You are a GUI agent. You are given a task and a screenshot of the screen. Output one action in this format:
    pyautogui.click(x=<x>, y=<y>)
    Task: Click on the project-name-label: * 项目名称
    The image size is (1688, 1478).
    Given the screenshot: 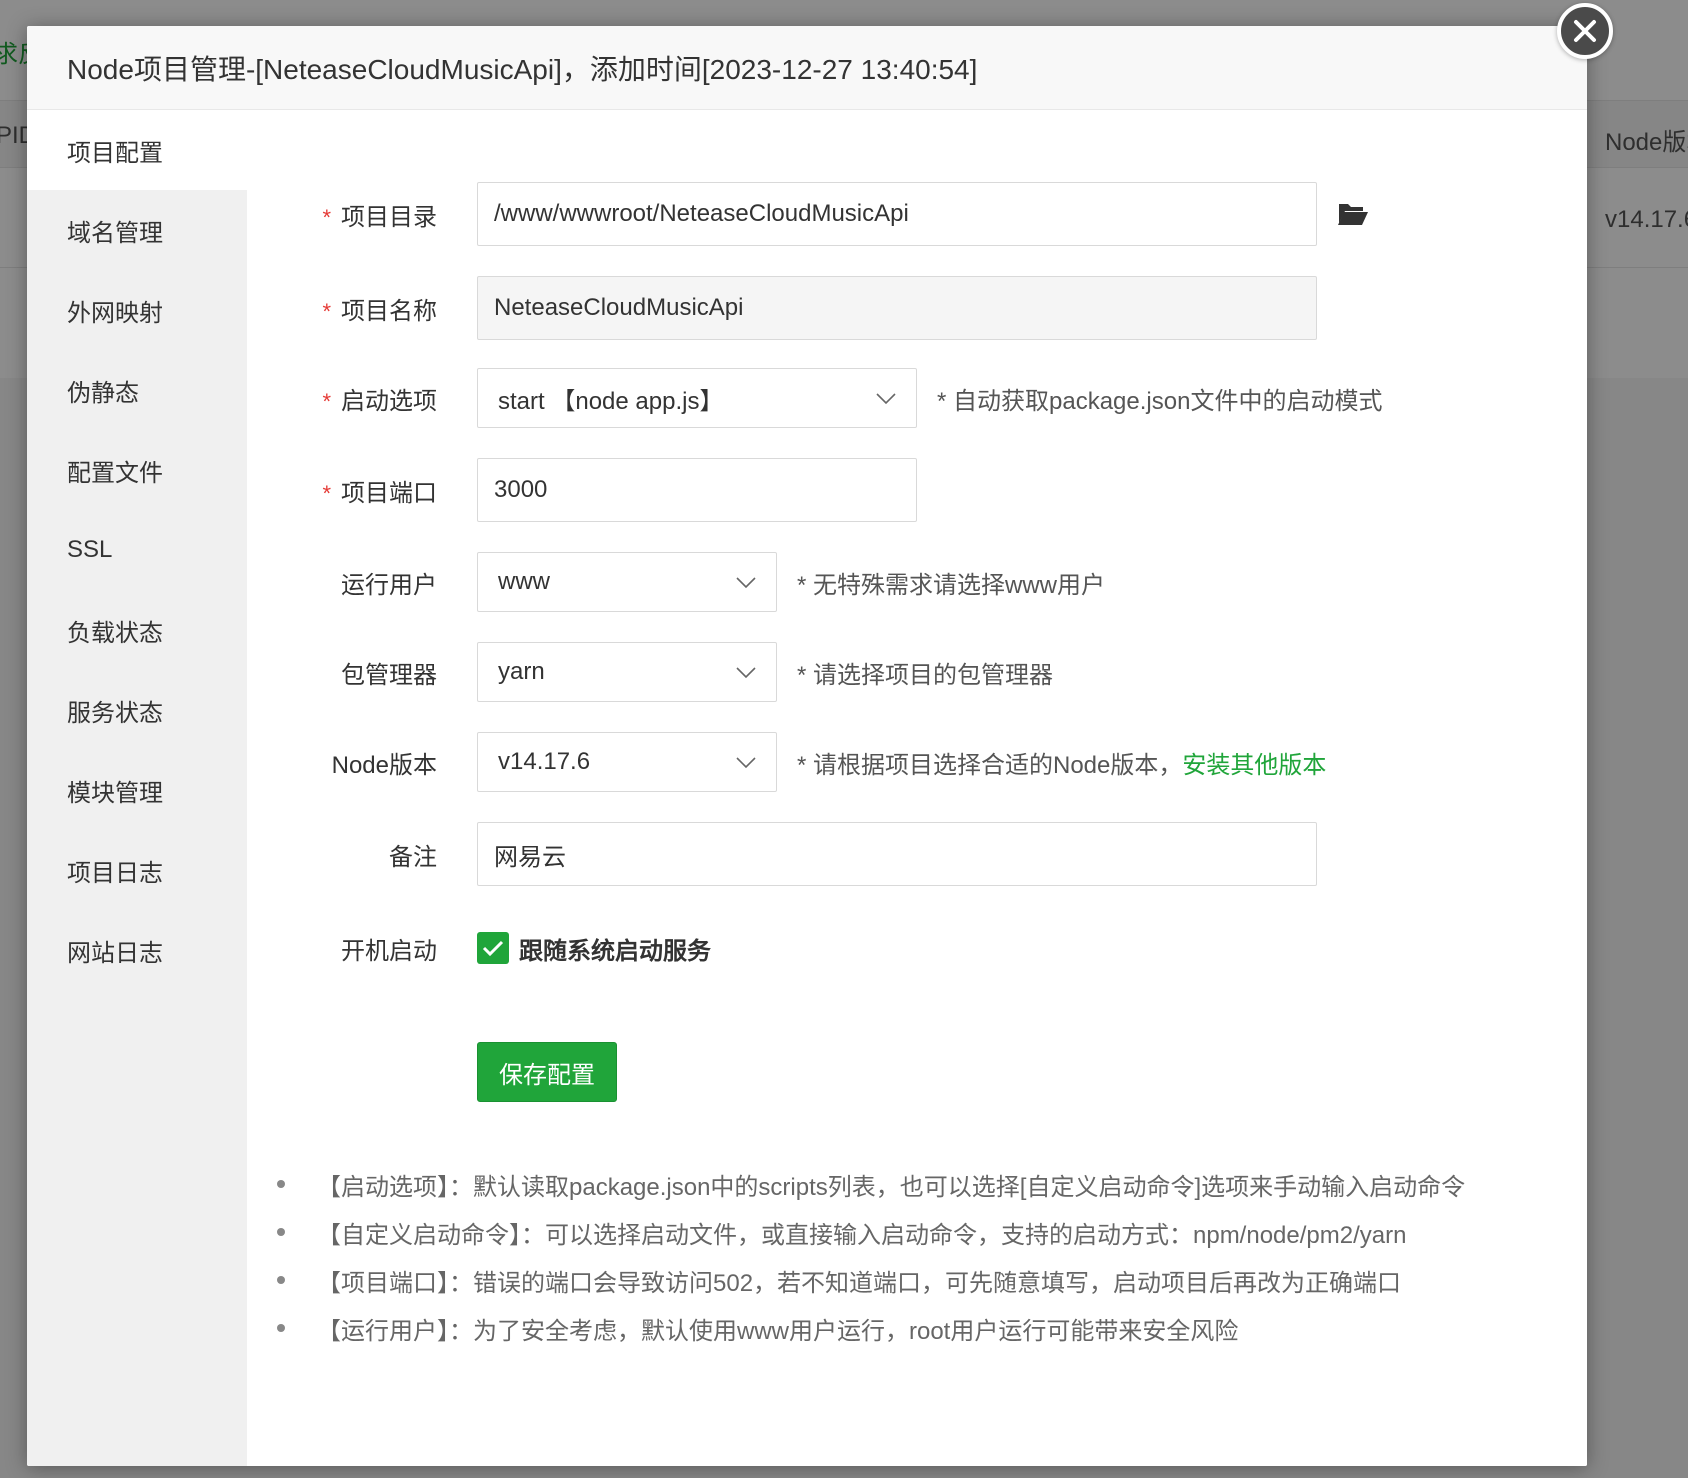 What is the action you would take?
    pyautogui.click(x=342, y=308)
    